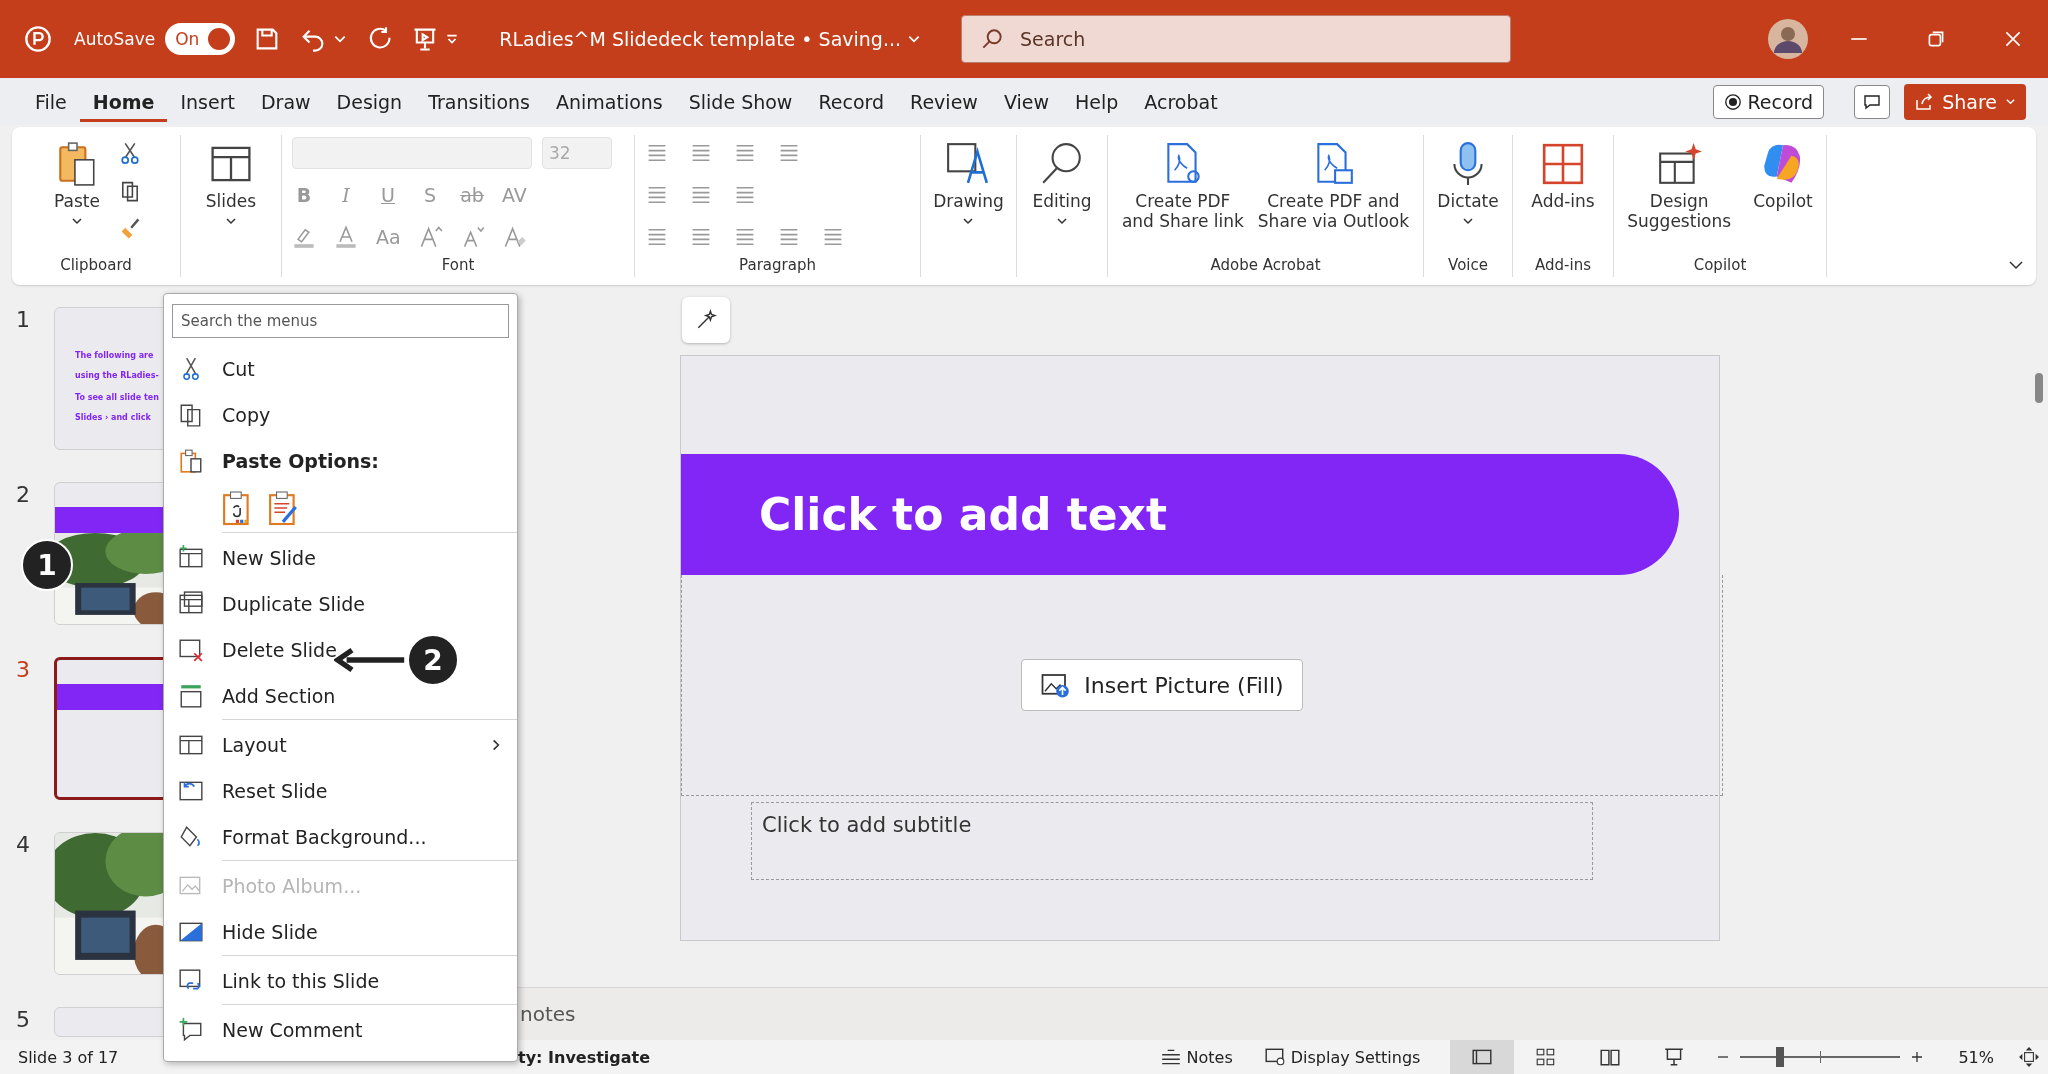 The height and width of the screenshot is (1074, 2048). I want to click on ribbon-tab: Help, so click(1096, 101).